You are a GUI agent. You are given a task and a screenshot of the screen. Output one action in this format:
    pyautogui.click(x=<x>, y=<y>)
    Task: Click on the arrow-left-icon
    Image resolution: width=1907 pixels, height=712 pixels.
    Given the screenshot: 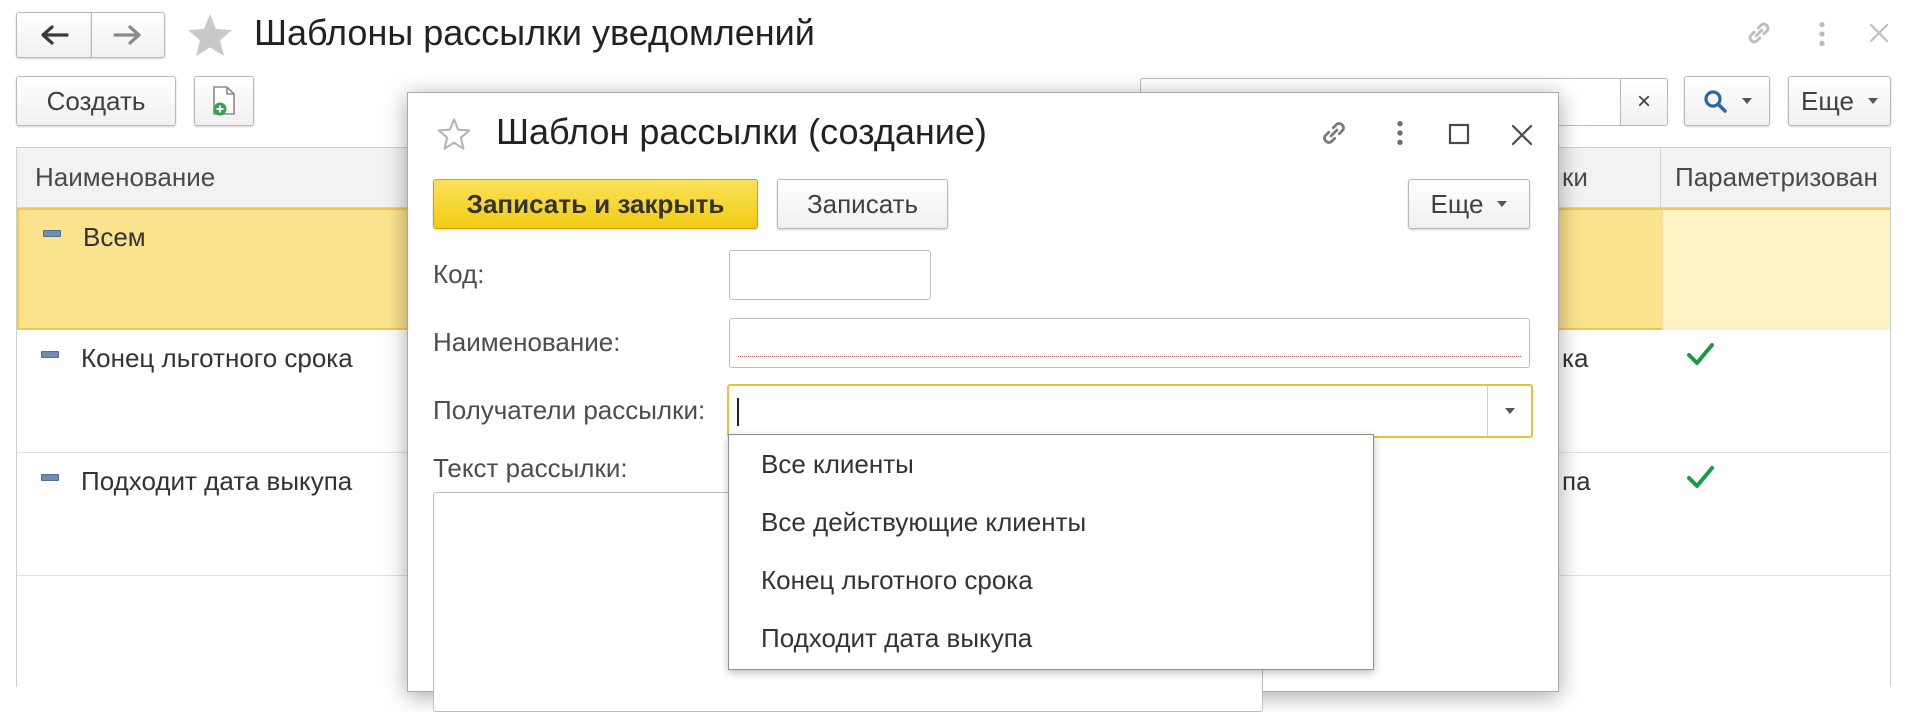 What is the action you would take?
    pyautogui.click(x=55, y=35)
    